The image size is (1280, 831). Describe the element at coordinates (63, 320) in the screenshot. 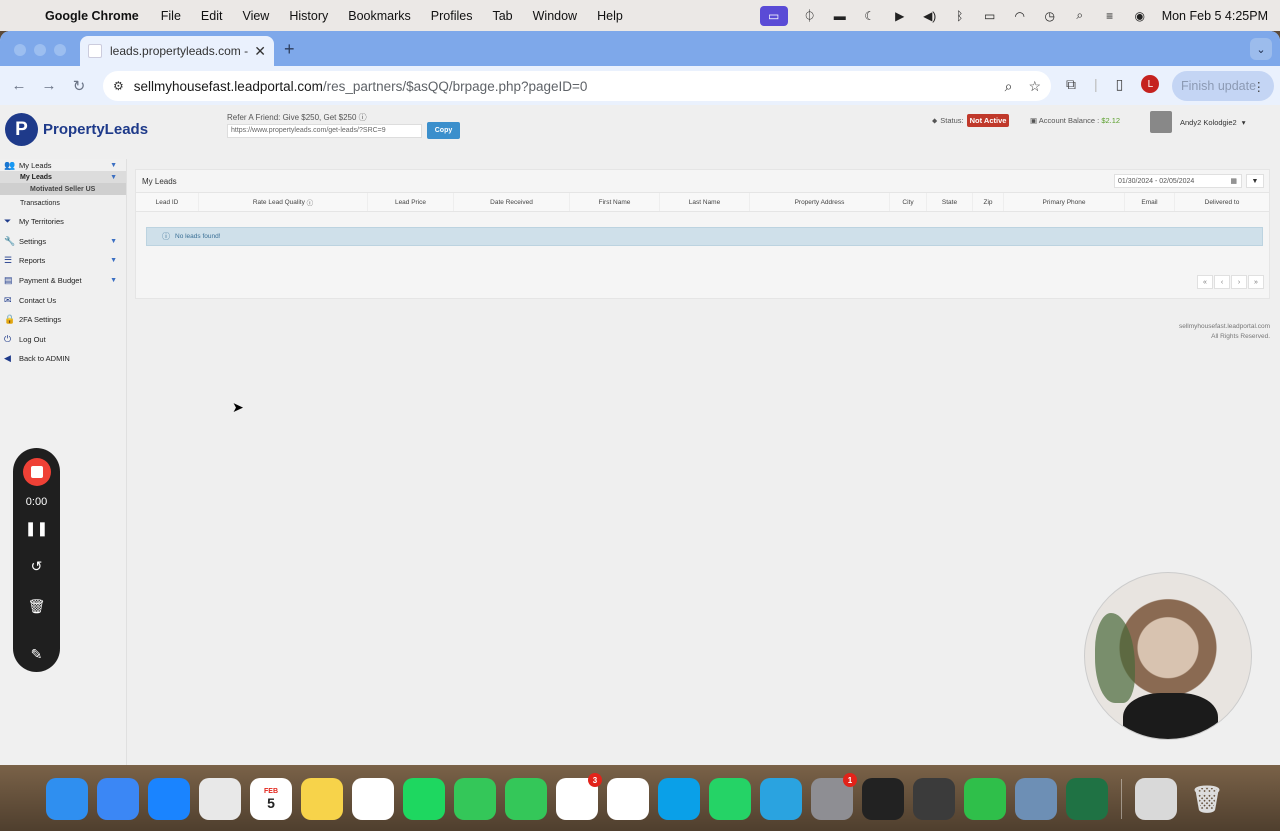

I see `sidebar-item-2fa: 🔒 2FA Settings` at that location.